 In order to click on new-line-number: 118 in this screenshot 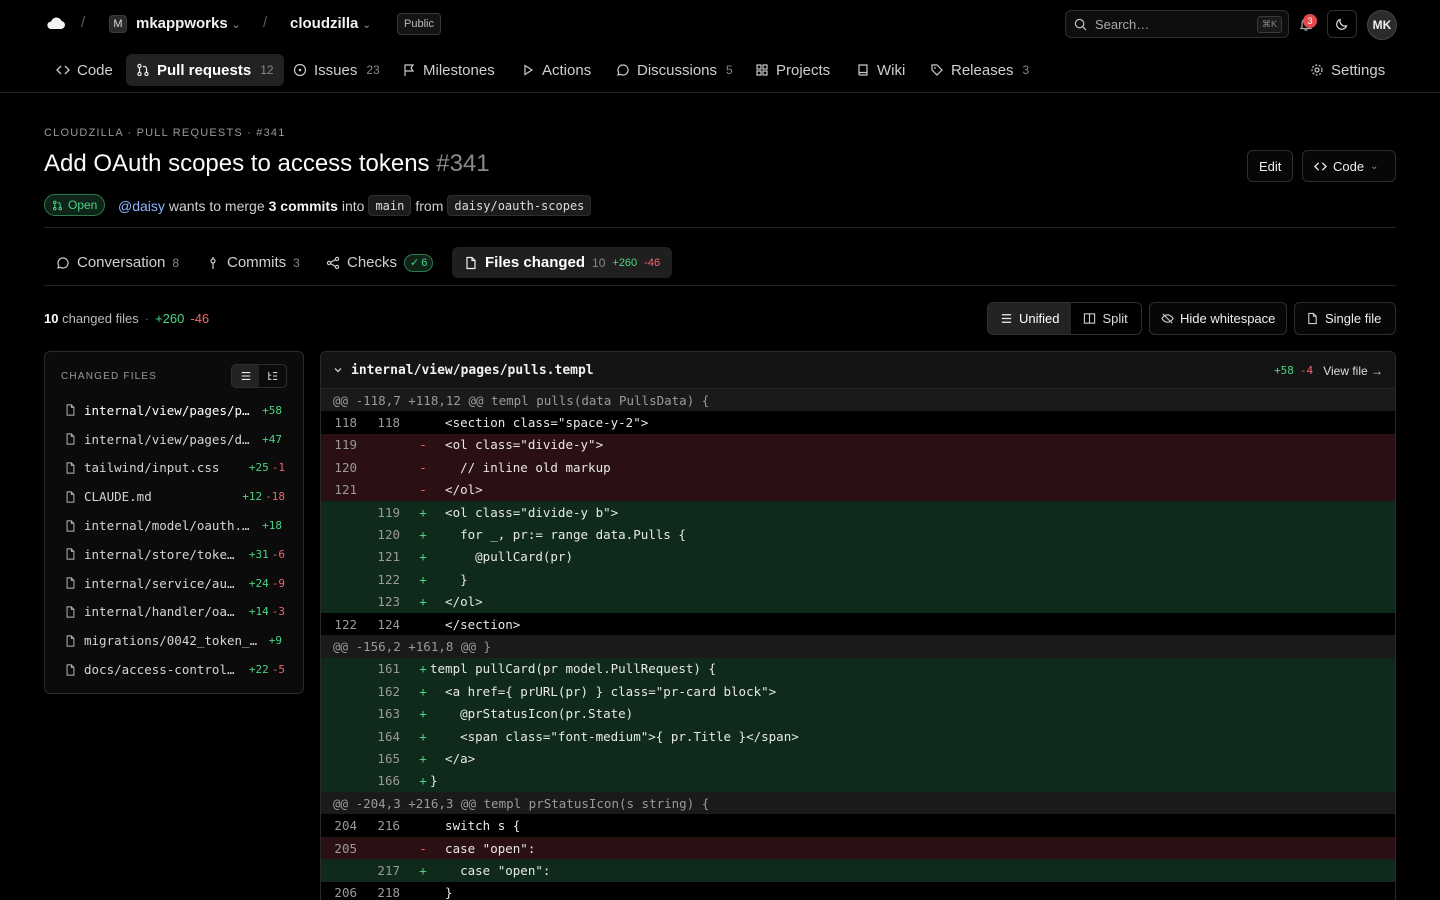, I will do `click(382, 422)`.